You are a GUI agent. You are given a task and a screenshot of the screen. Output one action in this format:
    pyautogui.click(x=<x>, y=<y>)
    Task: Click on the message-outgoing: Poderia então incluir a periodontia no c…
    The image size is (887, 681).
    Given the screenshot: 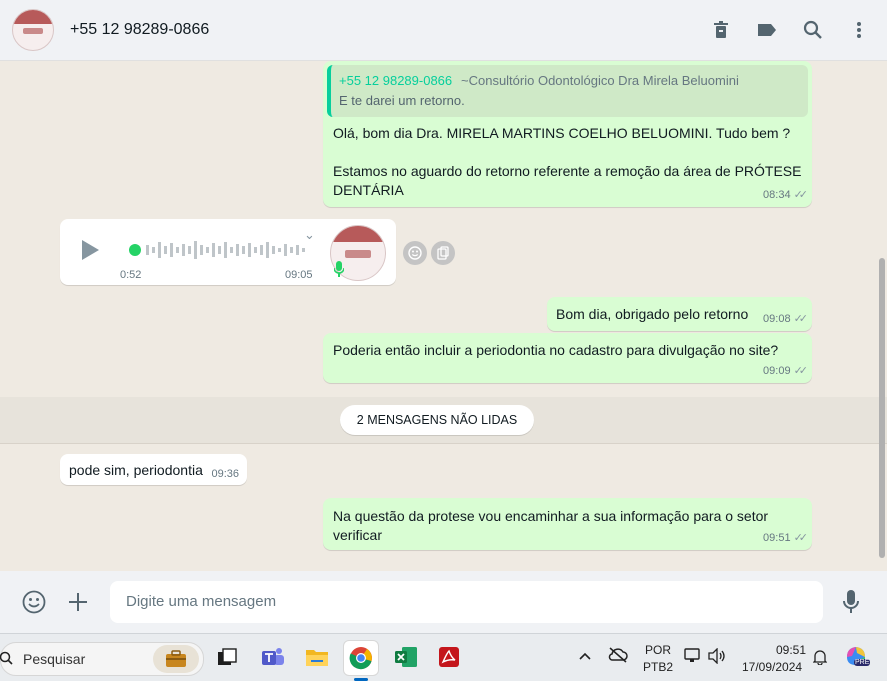 What is the action you would take?
    pyautogui.click(x=567, y=358)
    